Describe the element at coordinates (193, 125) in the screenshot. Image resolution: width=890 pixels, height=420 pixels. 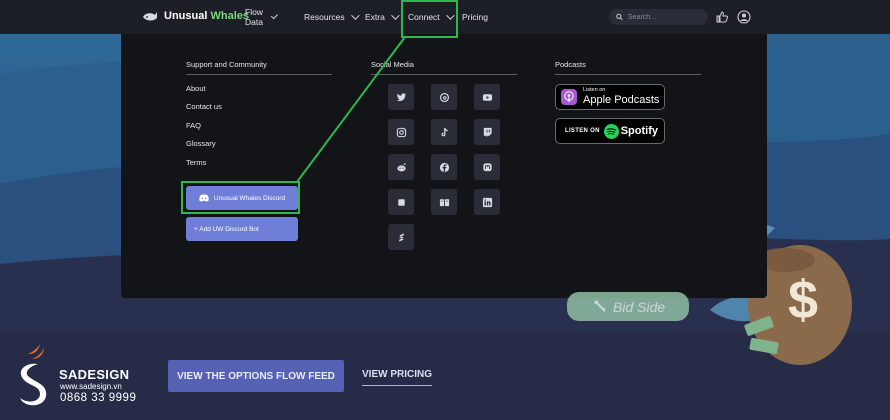
I see `link-faq: FAQ` at that location.